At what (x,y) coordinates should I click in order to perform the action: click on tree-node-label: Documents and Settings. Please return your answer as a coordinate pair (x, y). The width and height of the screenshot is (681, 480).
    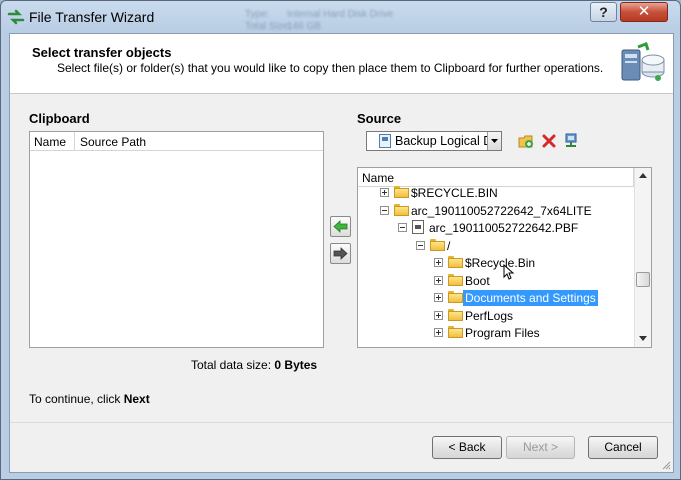
    Looking at the image, I should click on (530, 298).